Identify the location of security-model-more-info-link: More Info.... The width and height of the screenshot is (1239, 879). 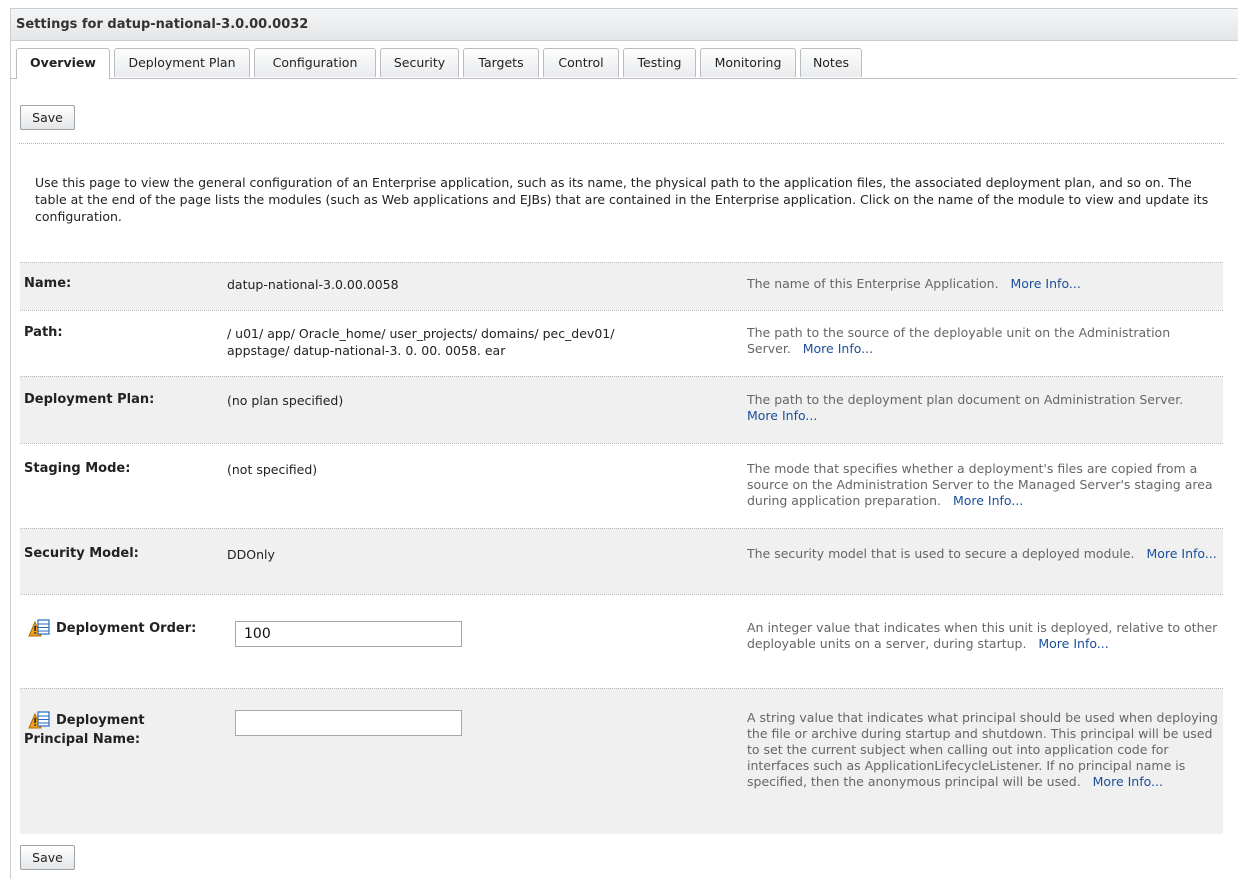
(1181, 553).